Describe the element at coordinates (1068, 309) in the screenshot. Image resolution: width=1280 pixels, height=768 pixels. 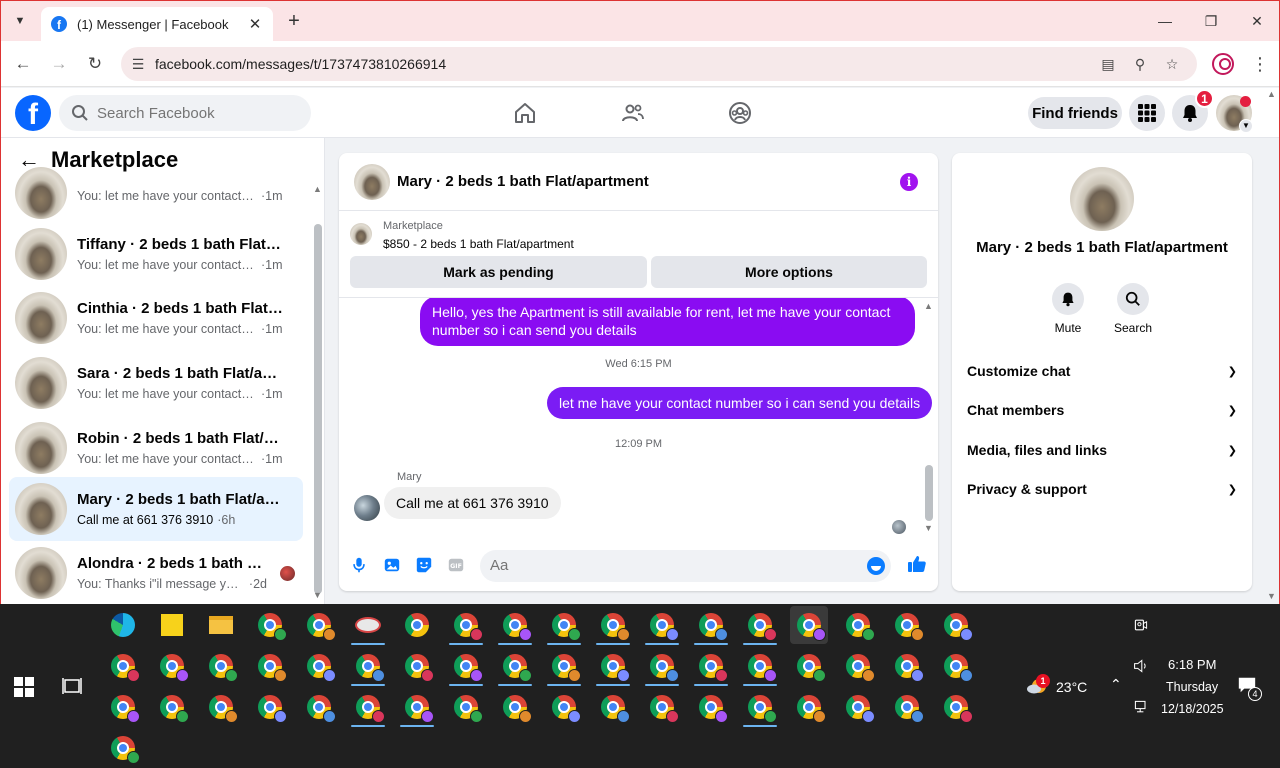
I see `mute-button: Mute` at that location.